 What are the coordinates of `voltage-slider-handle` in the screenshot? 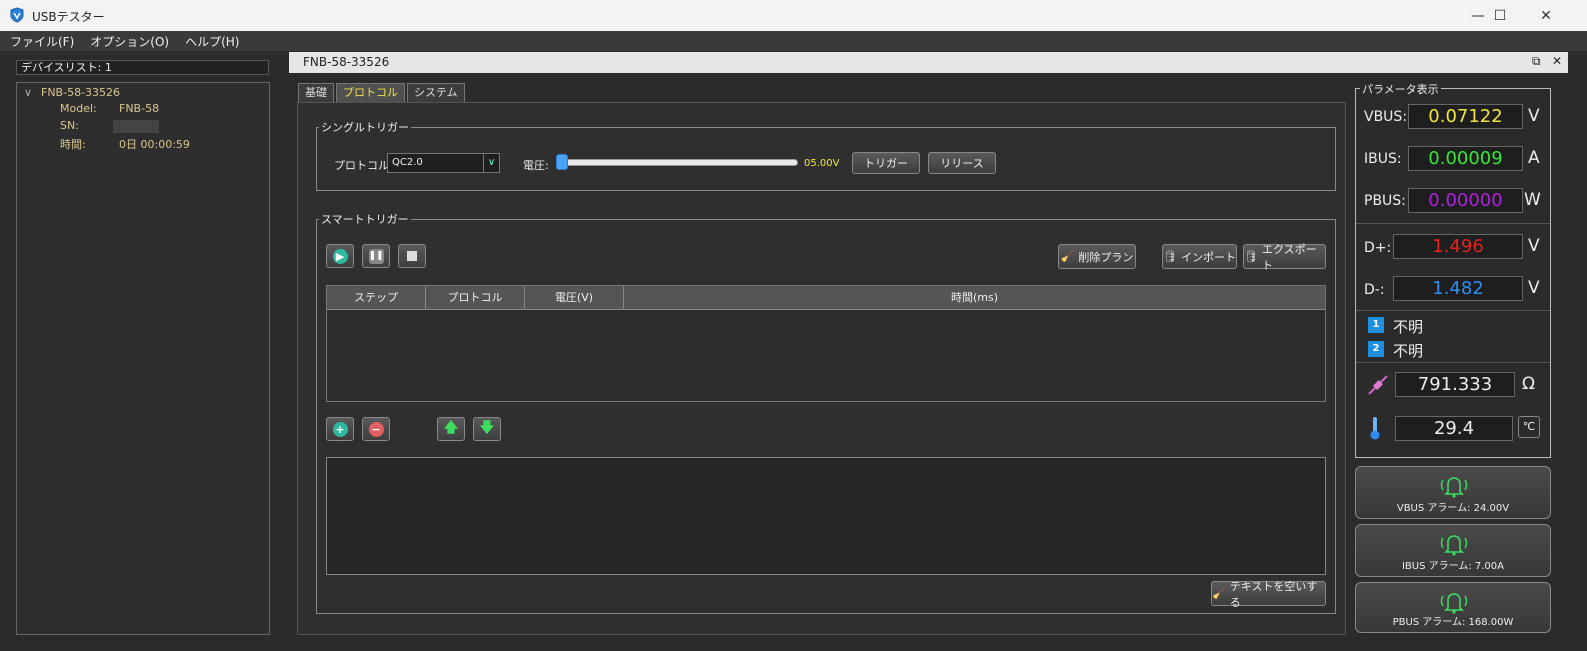 It's located at (562, 162).